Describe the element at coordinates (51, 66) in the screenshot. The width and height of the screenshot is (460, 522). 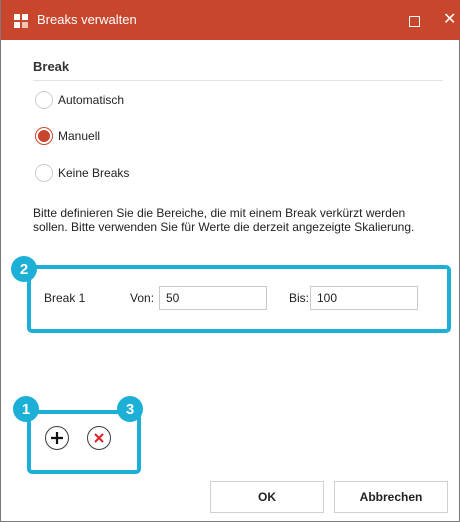
I see `section-title: Break` at that location.